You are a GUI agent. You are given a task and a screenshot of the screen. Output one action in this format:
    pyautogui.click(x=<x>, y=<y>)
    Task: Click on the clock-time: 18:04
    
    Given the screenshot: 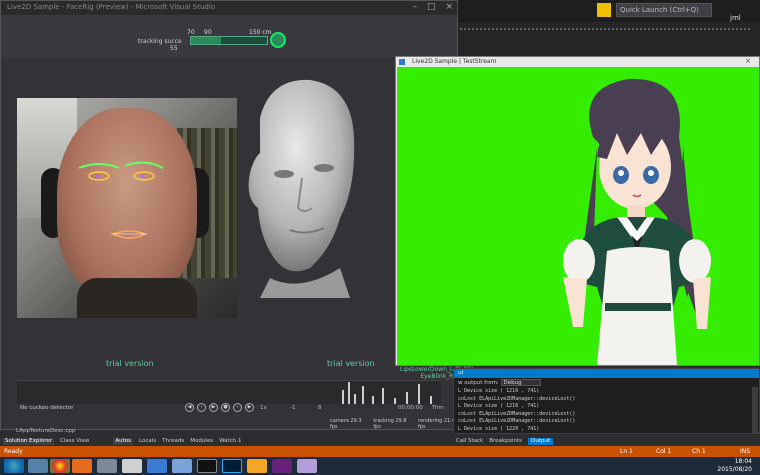 What is the action you would take?
    pyautogui.click(x=743, y=461)
    